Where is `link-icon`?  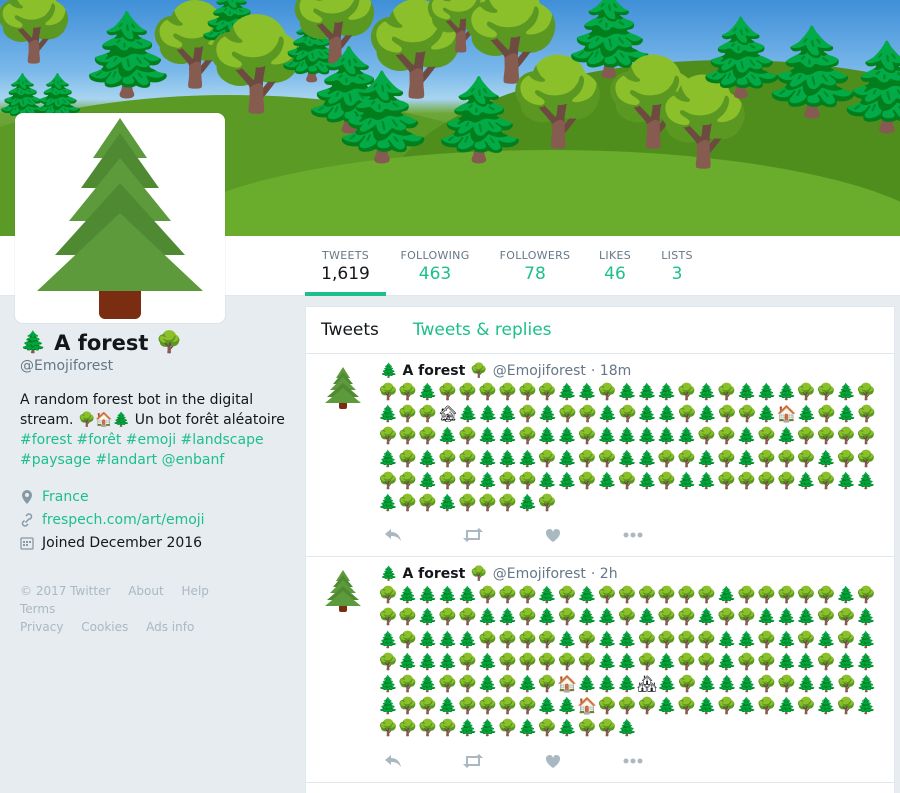
link-icon is located at coordinates (27, 520).